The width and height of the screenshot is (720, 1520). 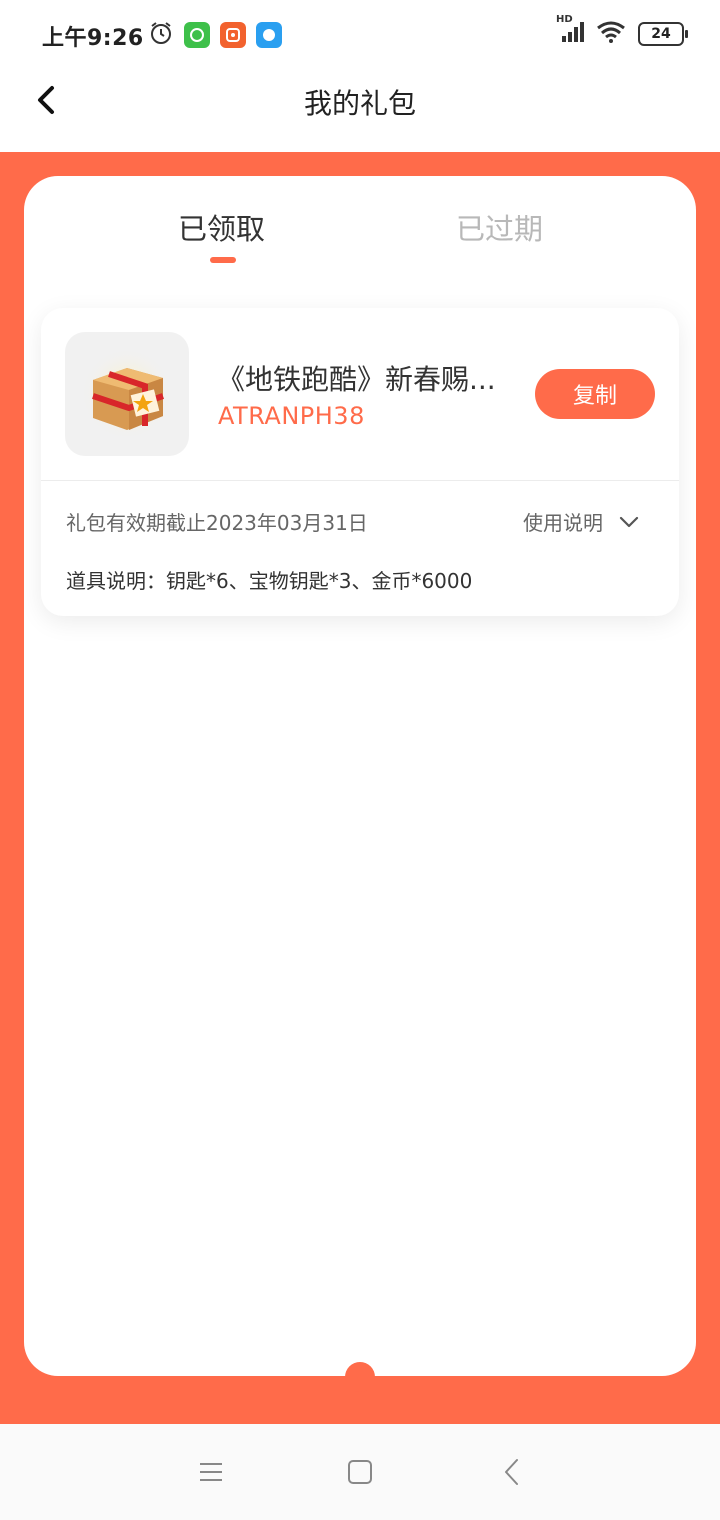 I want to click on menu-icon, so click(x=211, y=1472).